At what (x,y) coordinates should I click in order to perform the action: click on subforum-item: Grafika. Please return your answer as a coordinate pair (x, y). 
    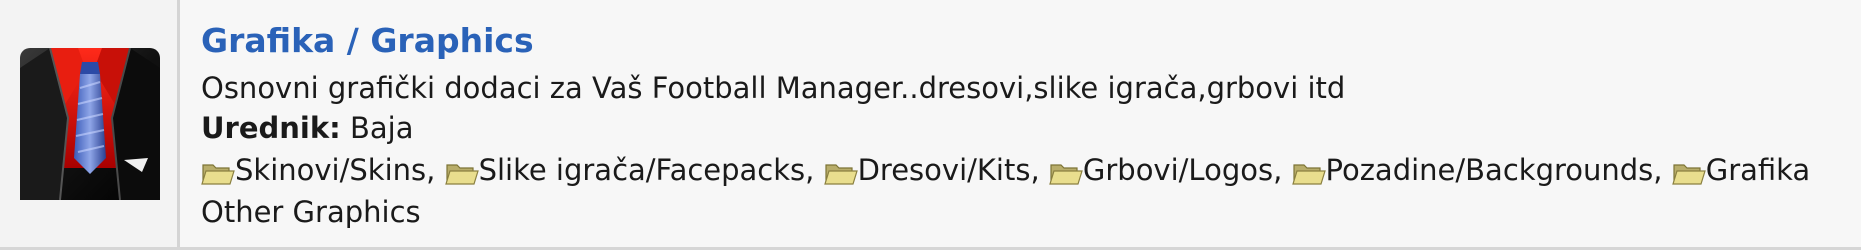
    Looking at the image, I should click on (1741, 170).